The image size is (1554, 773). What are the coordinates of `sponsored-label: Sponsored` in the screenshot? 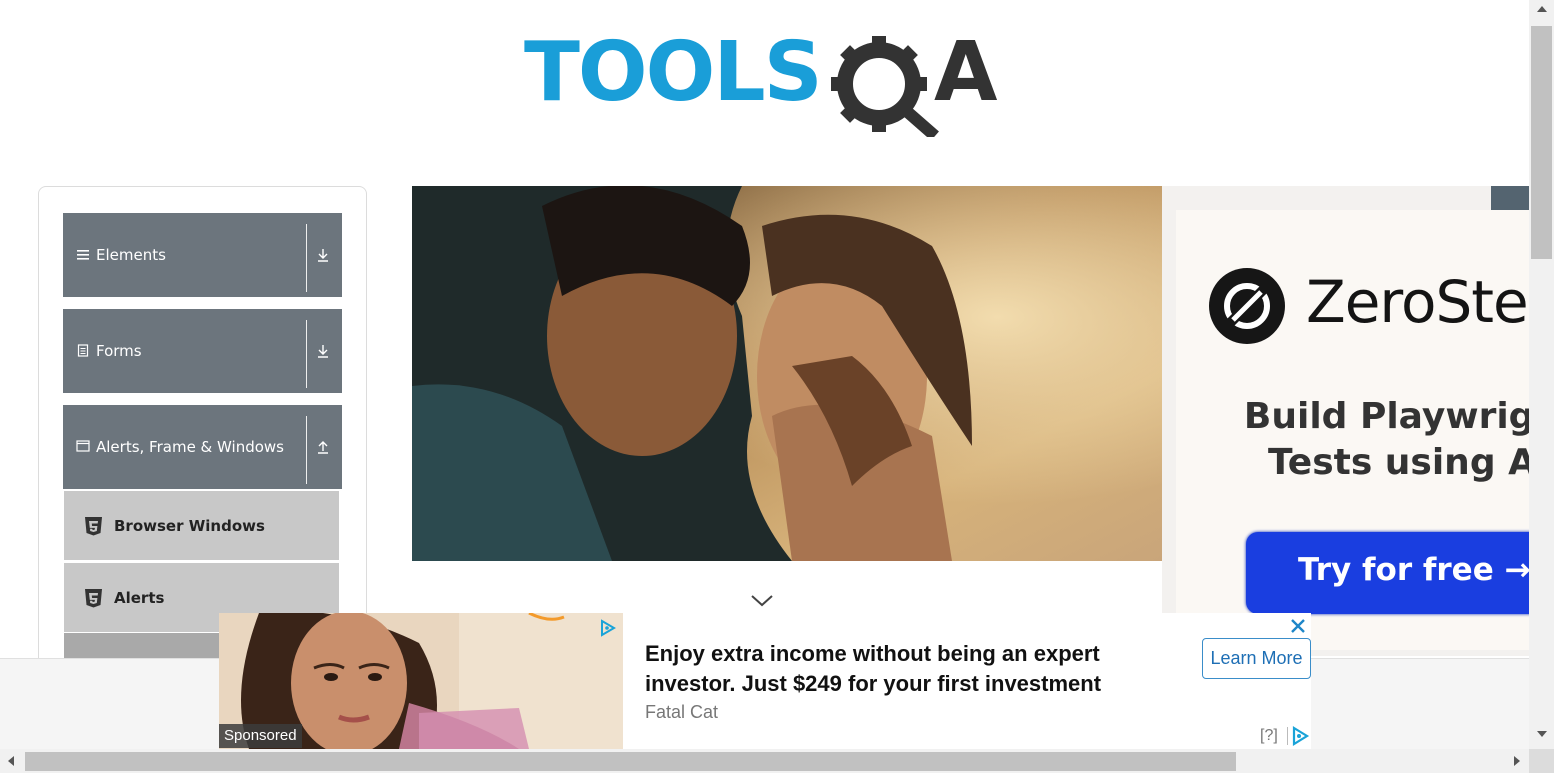 It's located at (260, 736).